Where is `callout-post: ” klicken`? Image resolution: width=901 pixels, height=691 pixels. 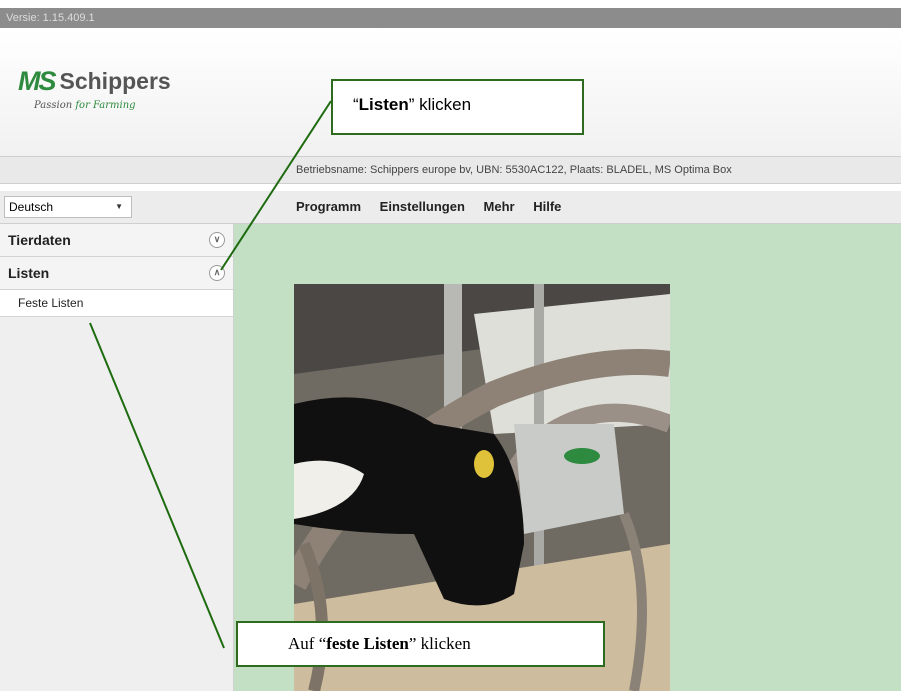
callout-post: ” klicken is located at coordinates (439, 643).